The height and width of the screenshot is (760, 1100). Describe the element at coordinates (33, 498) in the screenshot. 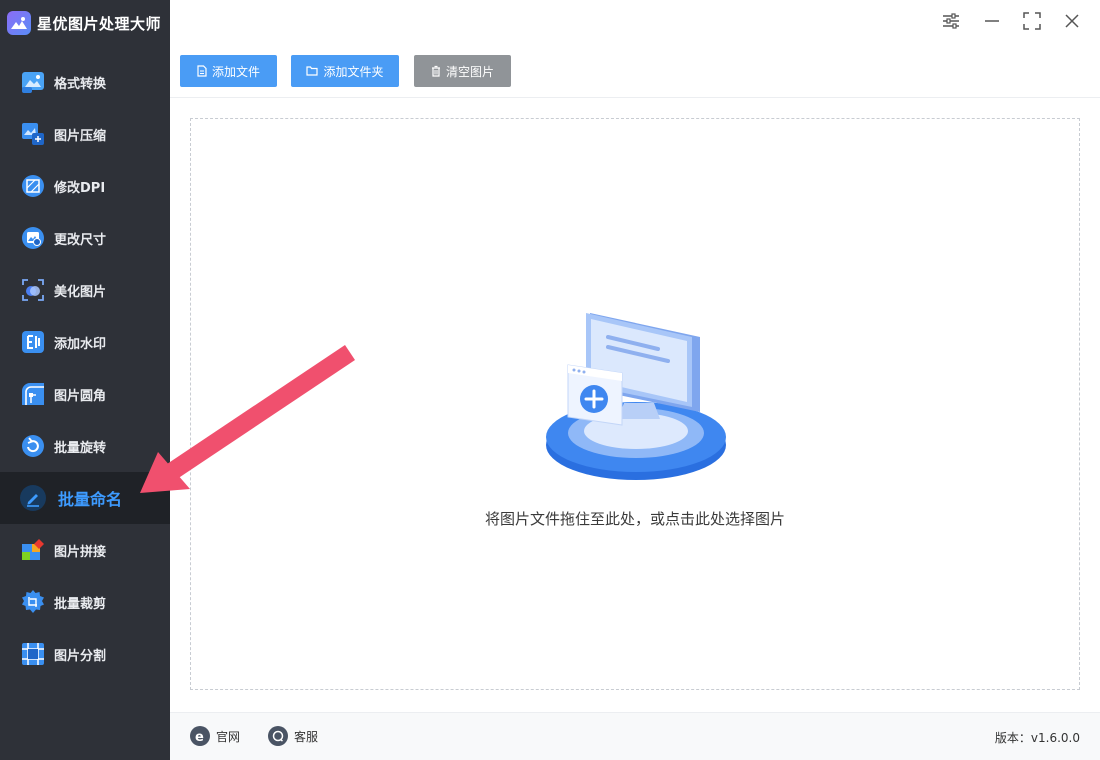

I see `rename-icon` at that location.